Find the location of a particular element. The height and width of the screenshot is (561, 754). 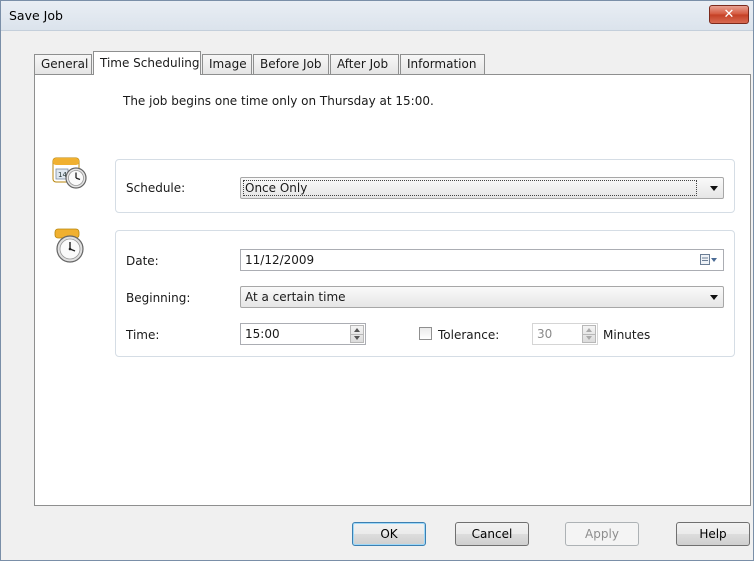

tolerance-unit: Minutes is located at coordinates (627, 335).